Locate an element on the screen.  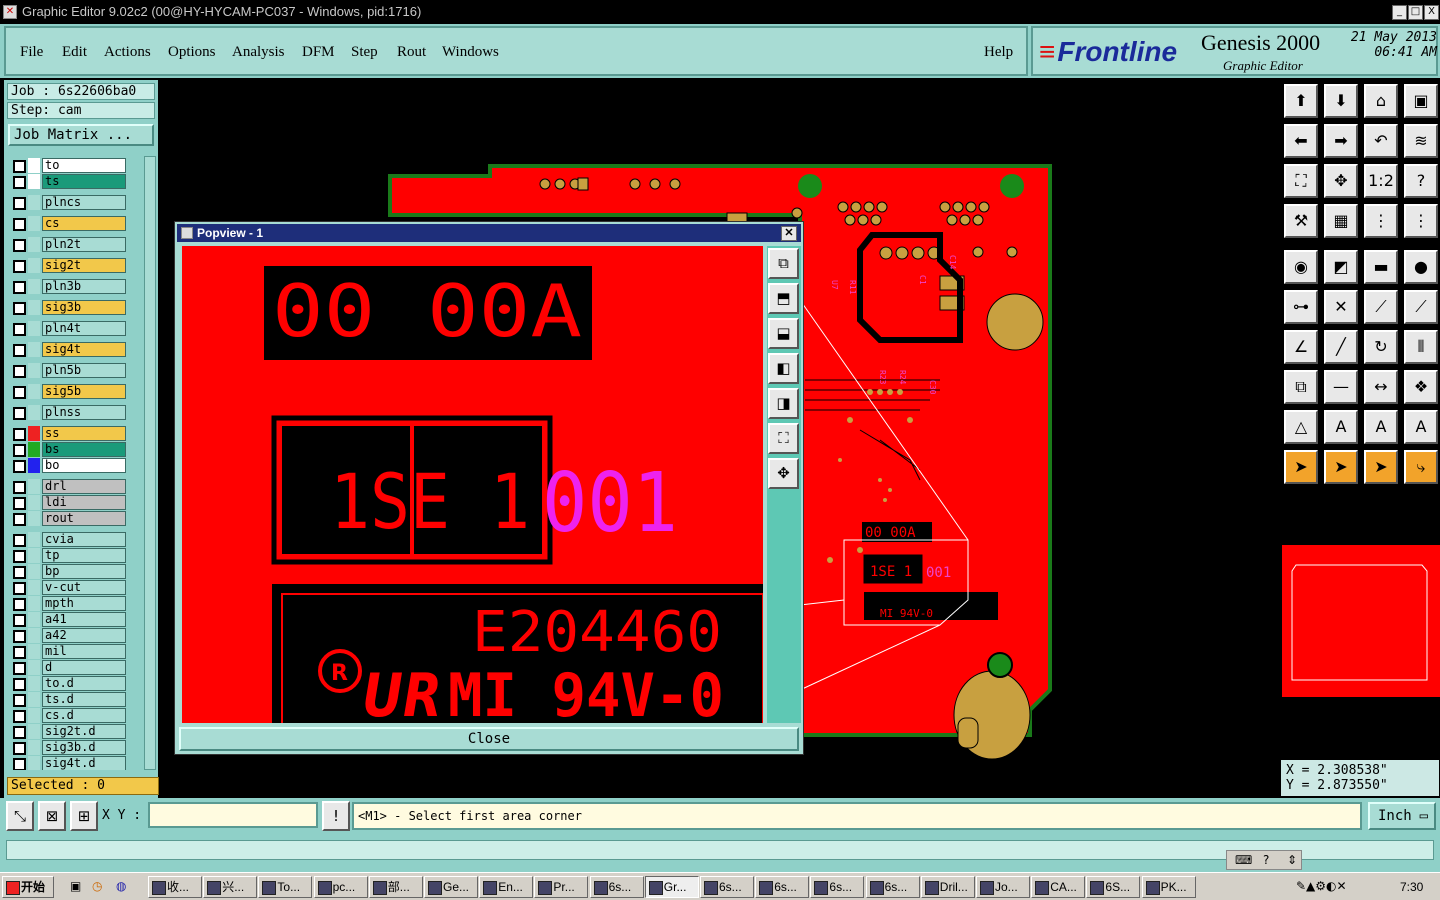
layer-name: sig3b is located at coordinates (84, 307).